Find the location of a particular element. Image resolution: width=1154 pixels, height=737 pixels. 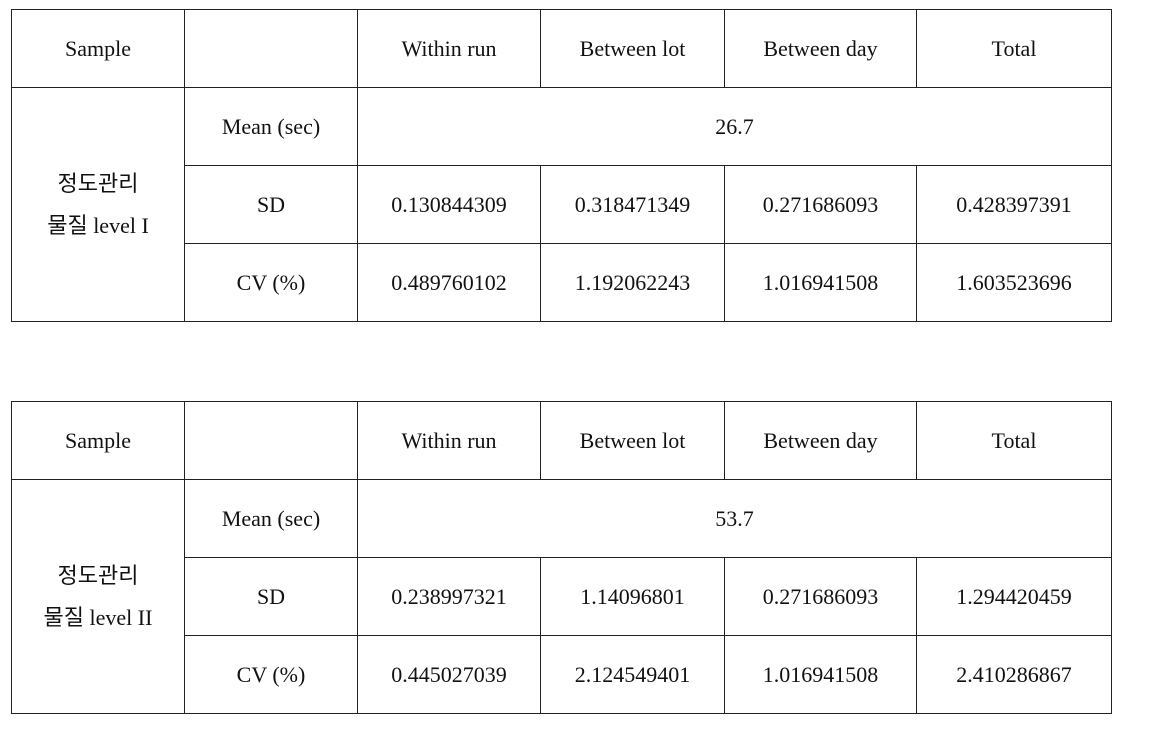

sample-name-line2: 물질 level II is located at coordinates (98, 617).